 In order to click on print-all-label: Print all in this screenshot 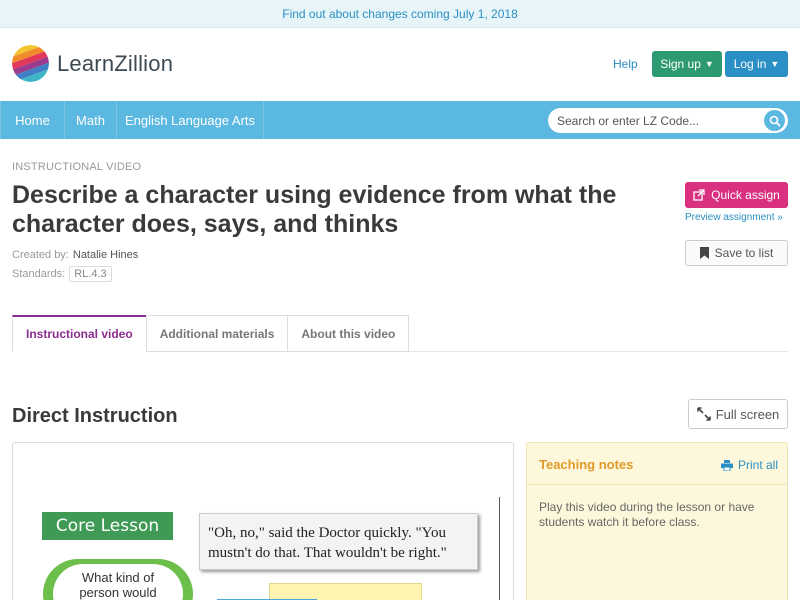, I will do `click(758, 465)`.